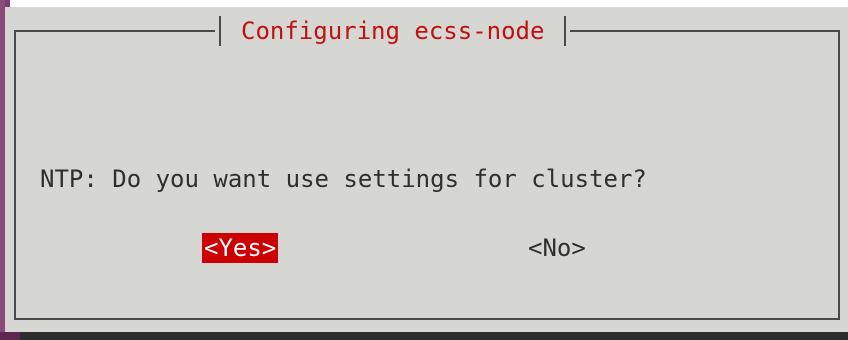 The height and width of the screenshot is (340, 848). What do you see at coordinates (557, 248) in the screenshot?
I see `no-button: <No>` at bounding box center [557, 248].